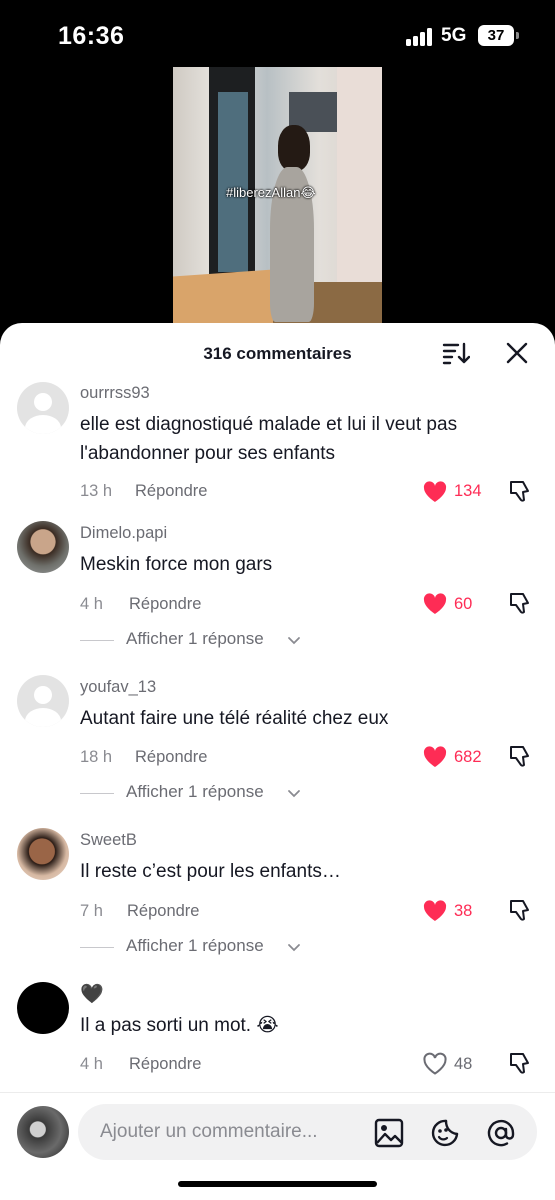  Describe the element at coordinates (501, 1133) in the screenshot. I see `mention-icon` at that location.